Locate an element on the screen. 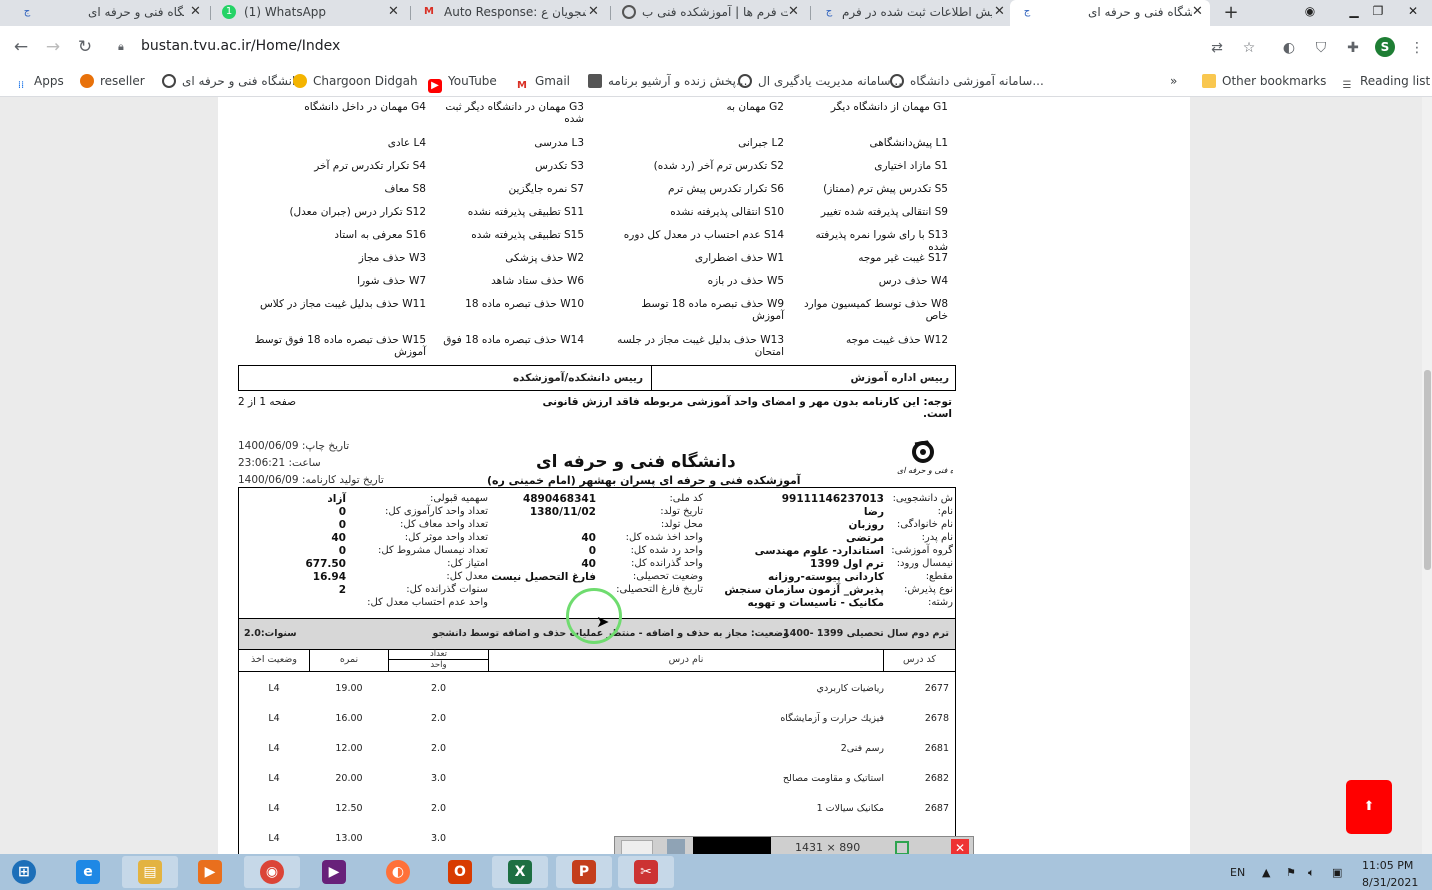  field-label: واحد عدم احتساب معدل کل: is located at coordinates (427, 602).